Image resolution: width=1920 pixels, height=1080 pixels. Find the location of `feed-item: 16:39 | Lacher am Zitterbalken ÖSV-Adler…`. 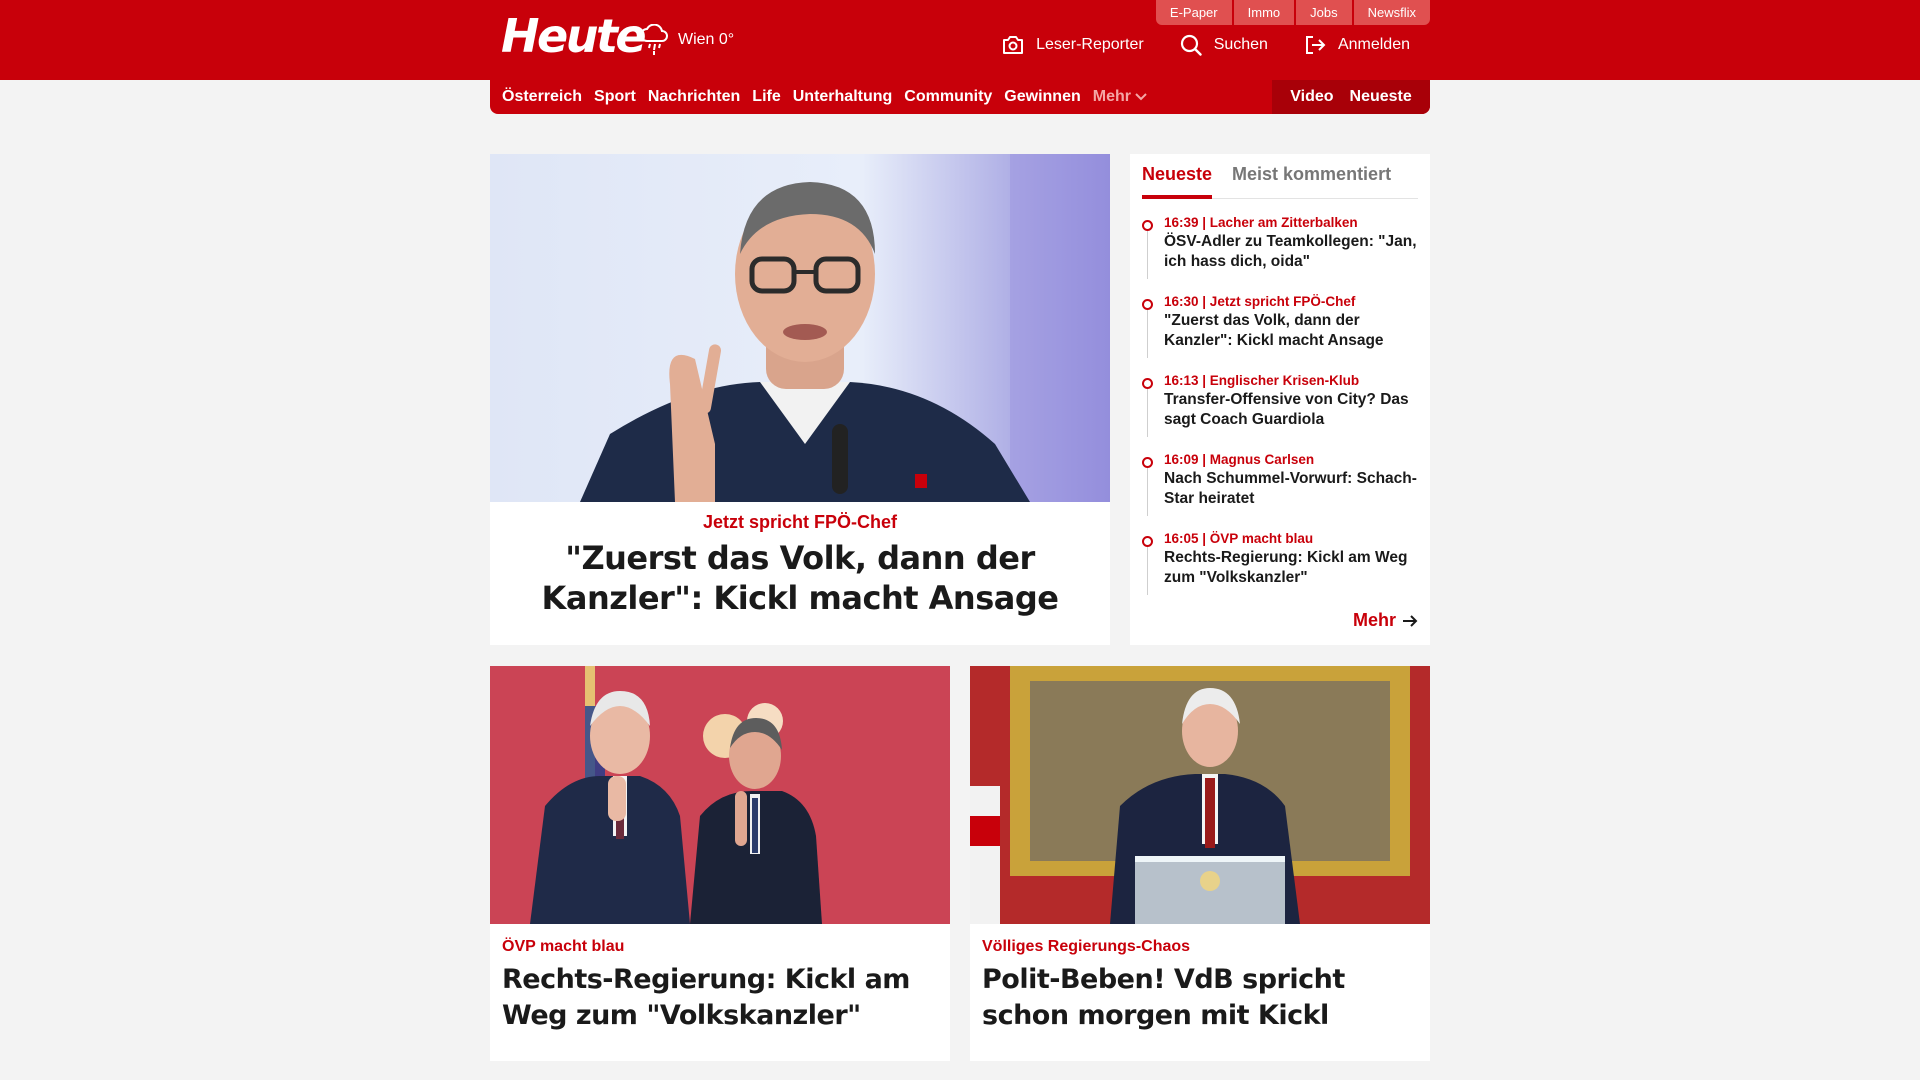

feed-item: 16:39 | Lacher am Zitterbalken ÖSV-Adler… is located at coordinates (1282, 253).